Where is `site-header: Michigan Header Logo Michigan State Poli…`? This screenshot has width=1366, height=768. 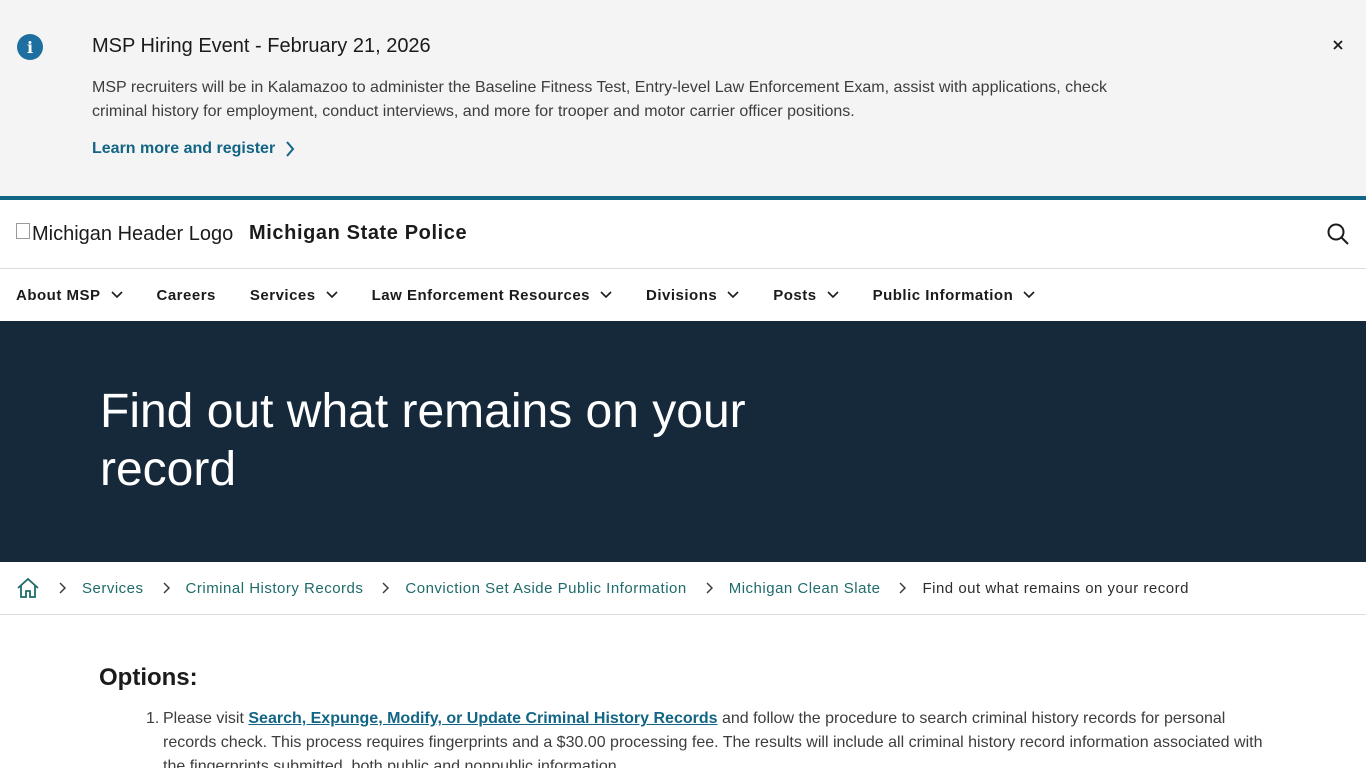
site-header: Michigan Header Logo Michigan State Poli… is located at coordinates (683, 234).